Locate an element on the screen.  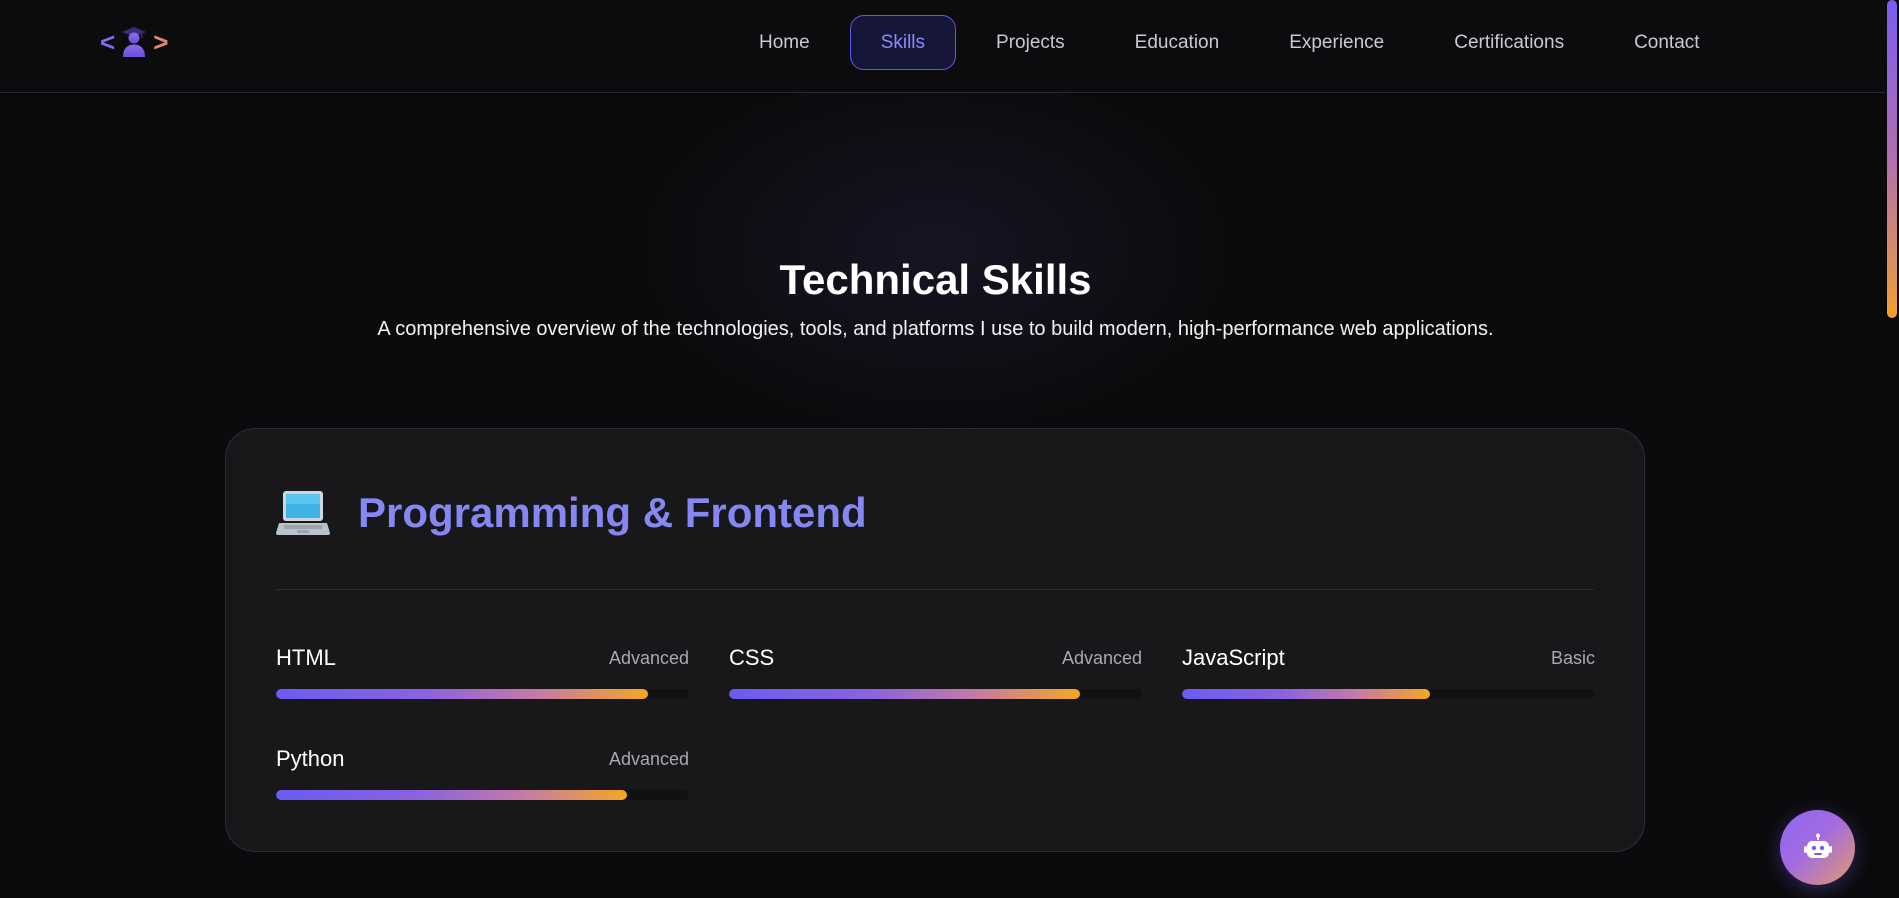
skill-name: JavaScript is located at coordinates (1233, 657).